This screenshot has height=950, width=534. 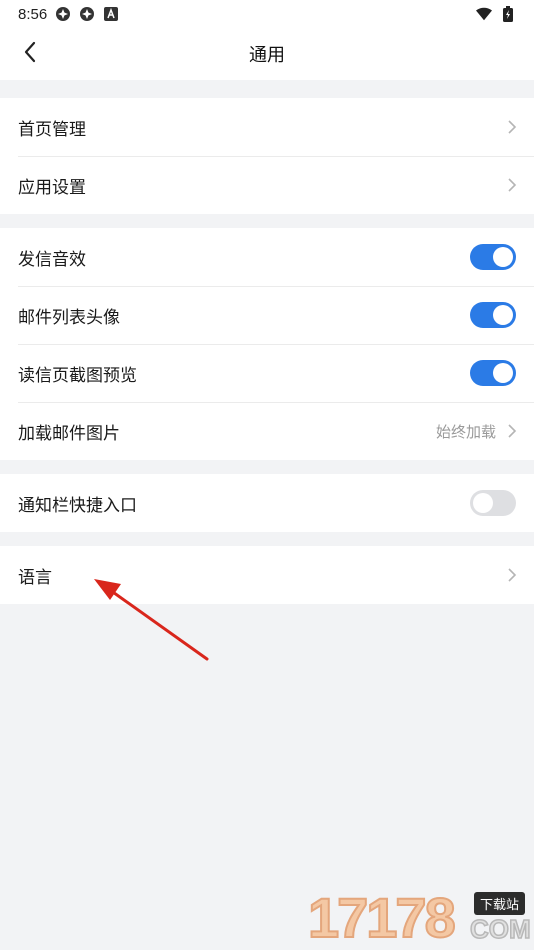 I want to click on home-manage-row: 首页管理, so click(x=267, y=127).